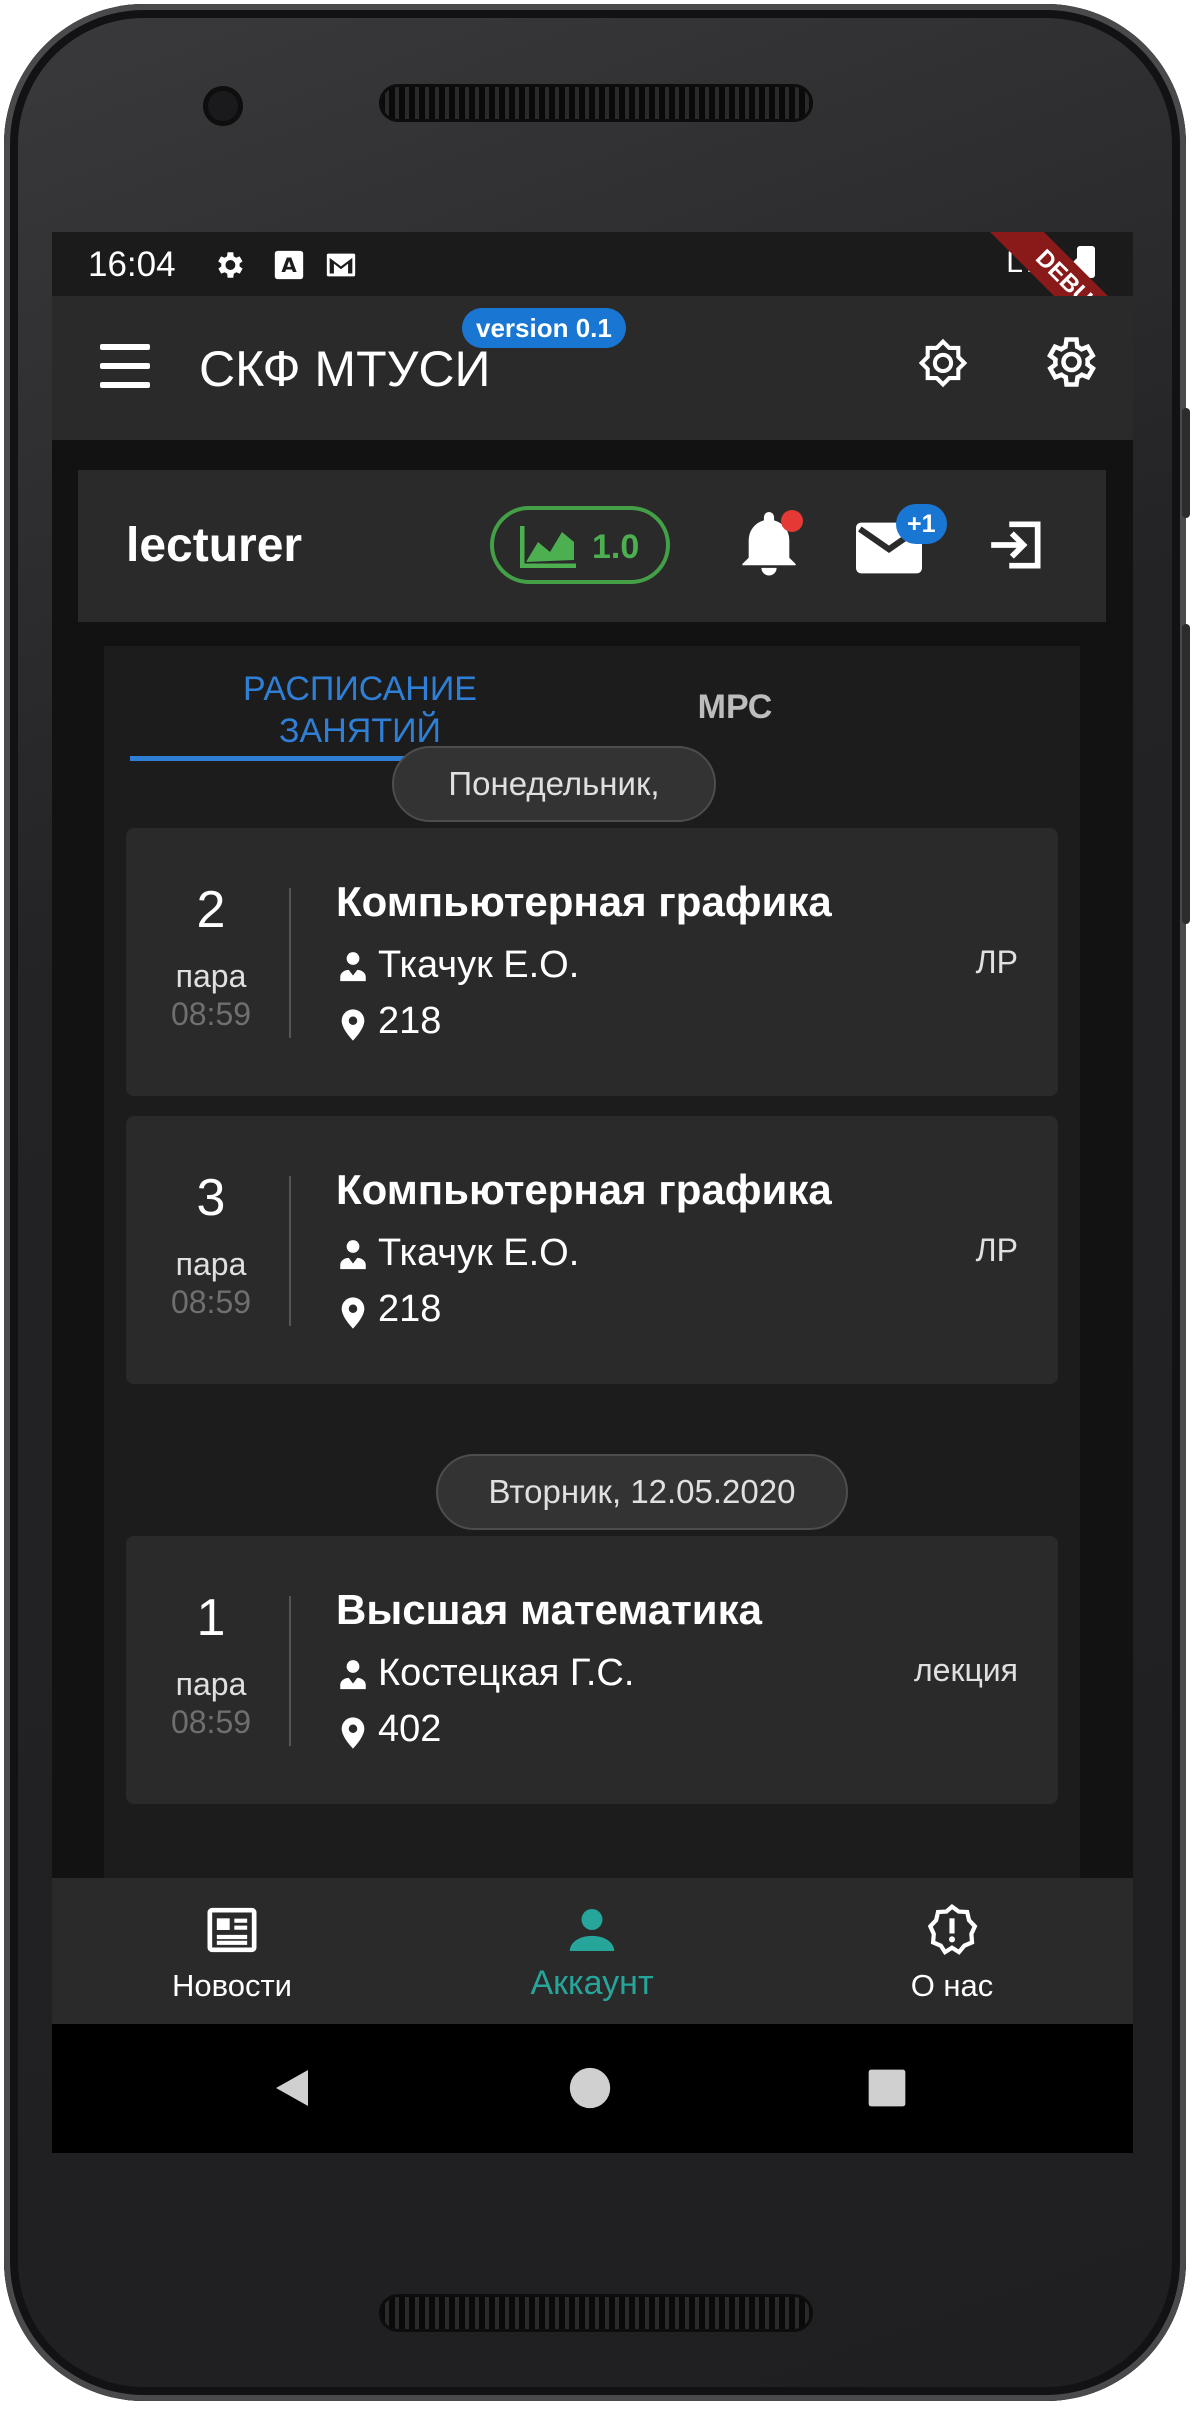 The image size is (1194, 2409). I want to click on date-chip: Вторник, 12.05.2020, so click(642, 1492).